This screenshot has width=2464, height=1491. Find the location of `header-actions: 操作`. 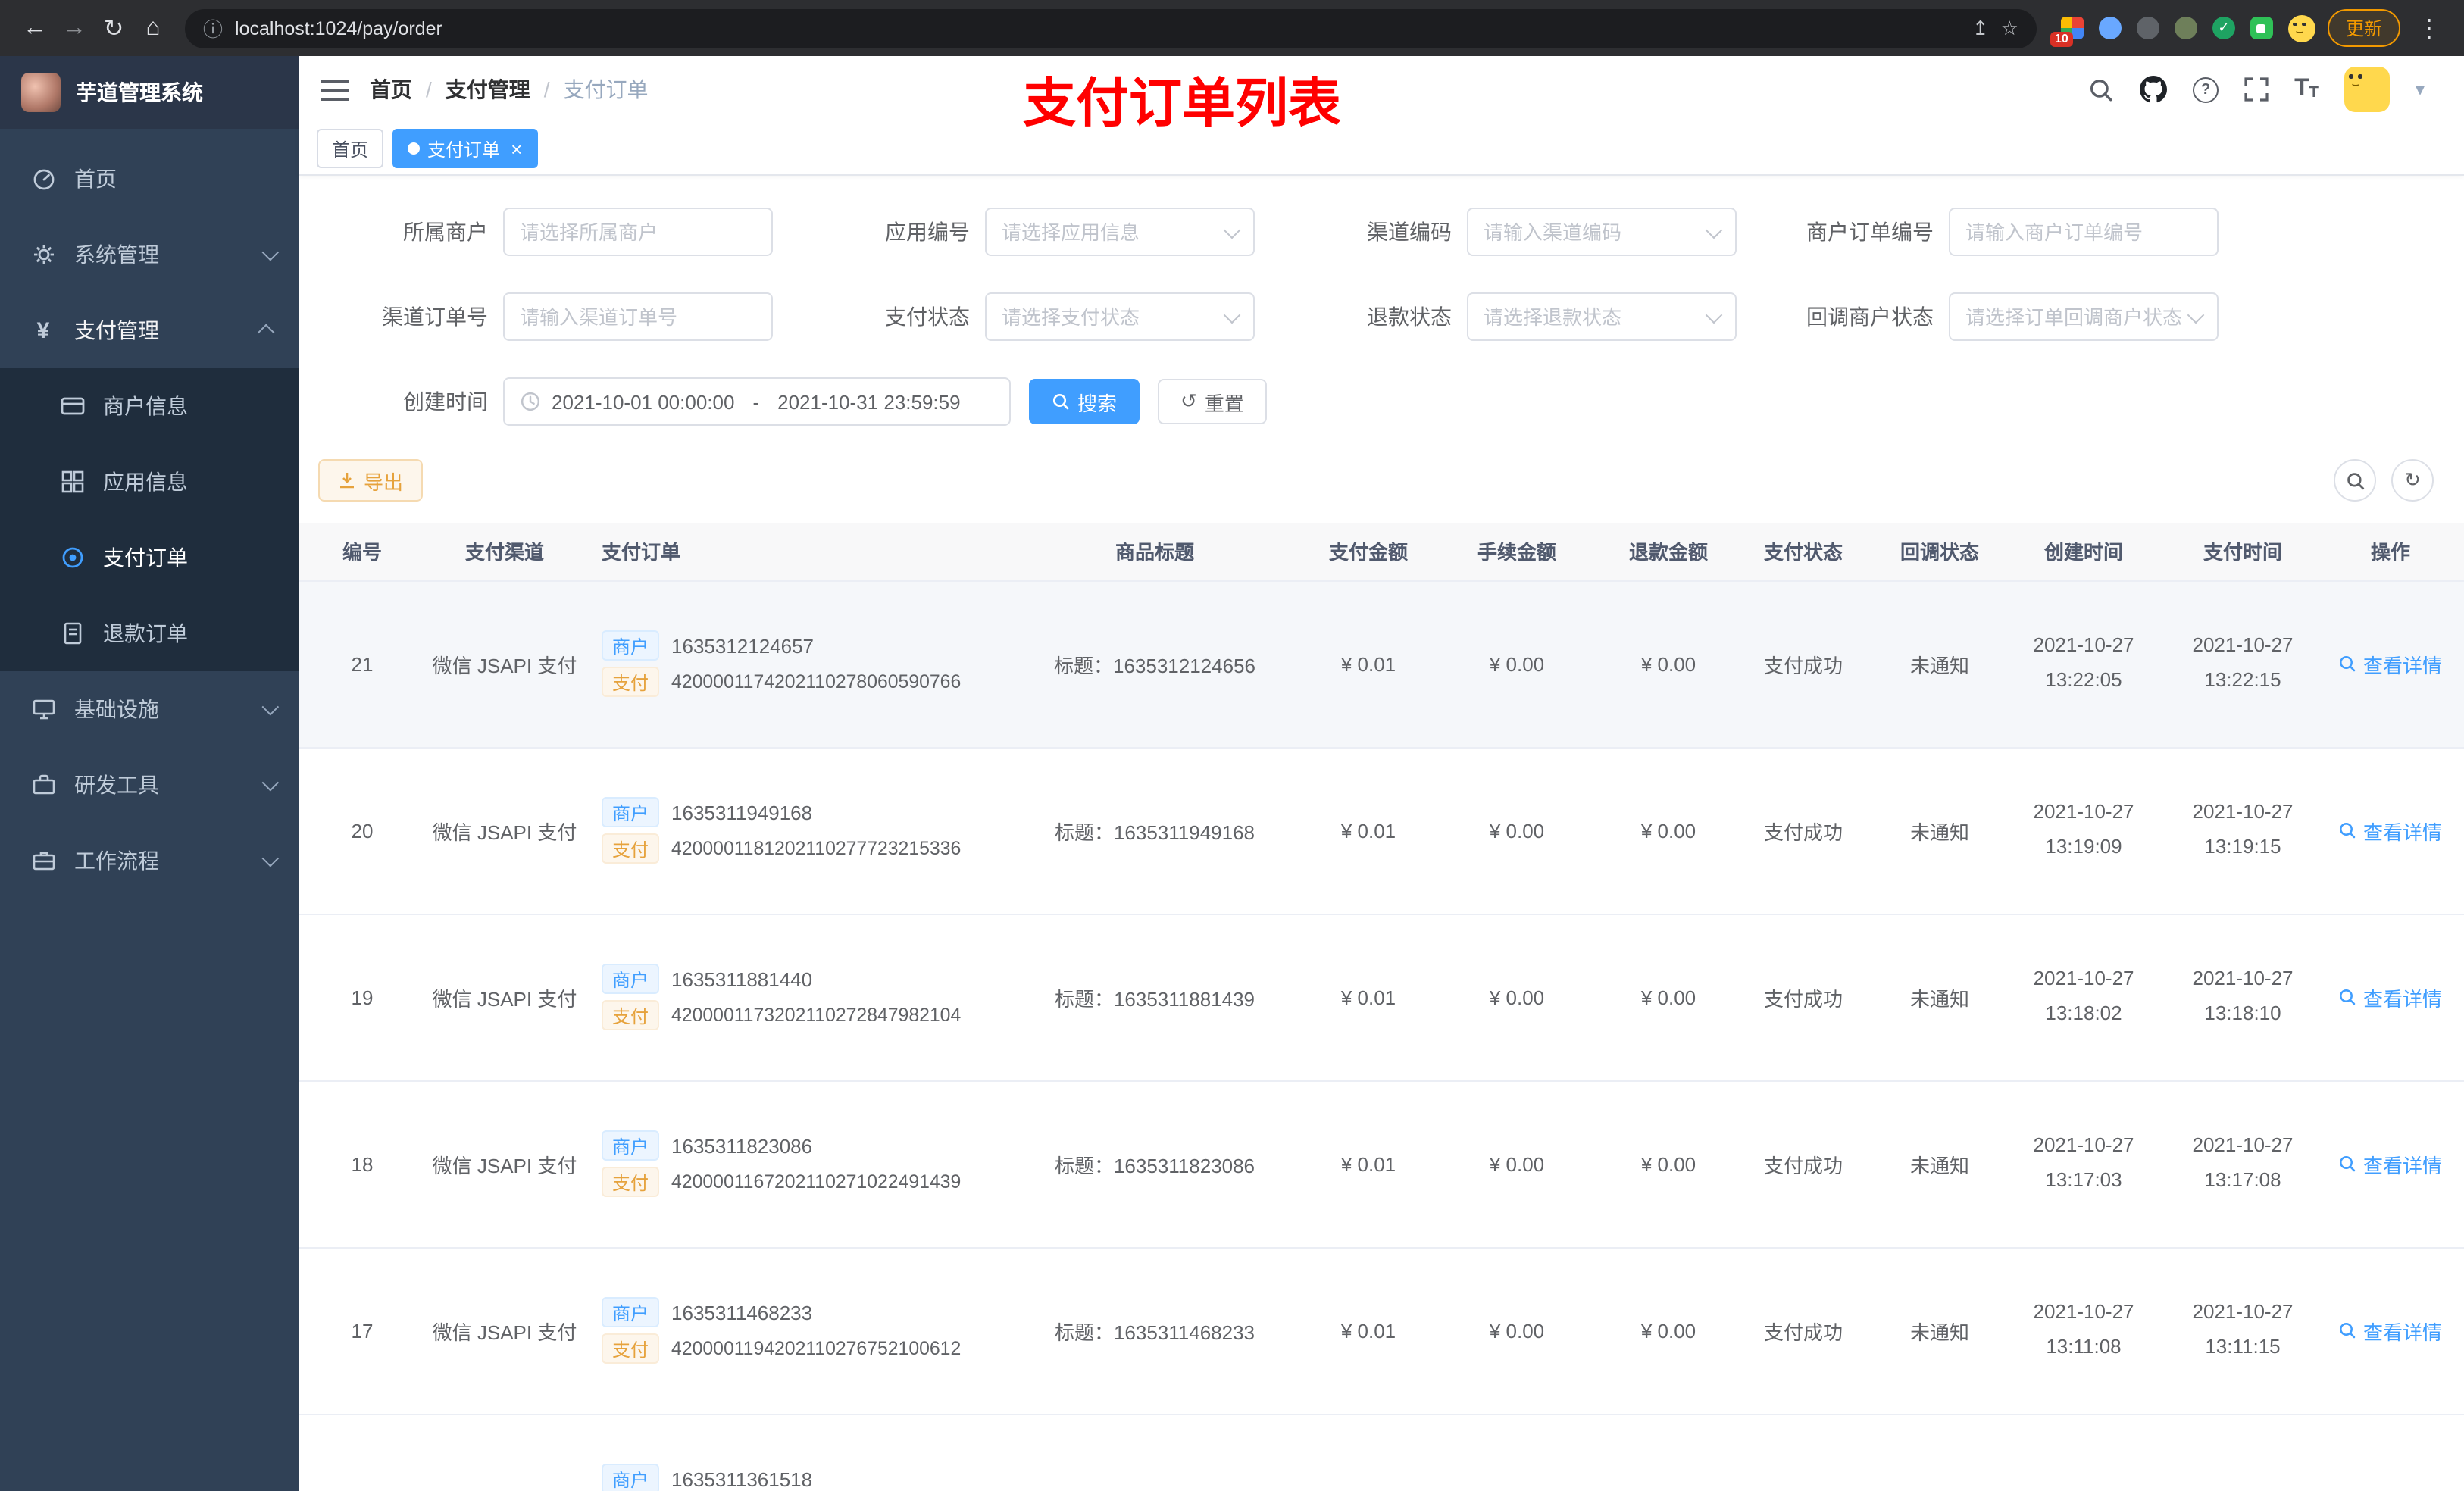

header-actions: 操作 is located at coordinates (2390, 552).